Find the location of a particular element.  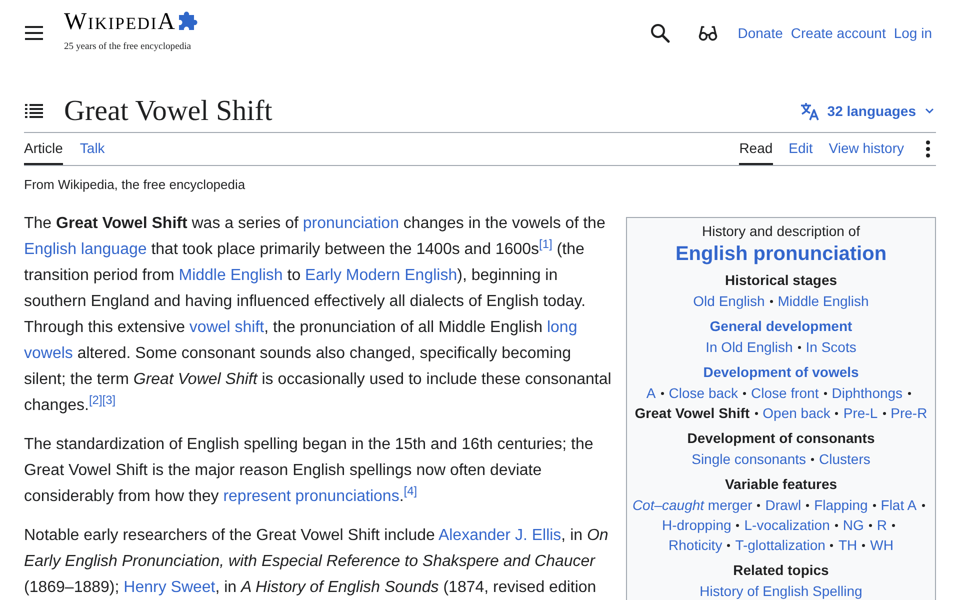

infobox-link: H-dropping is located at coordinates (697, 525).